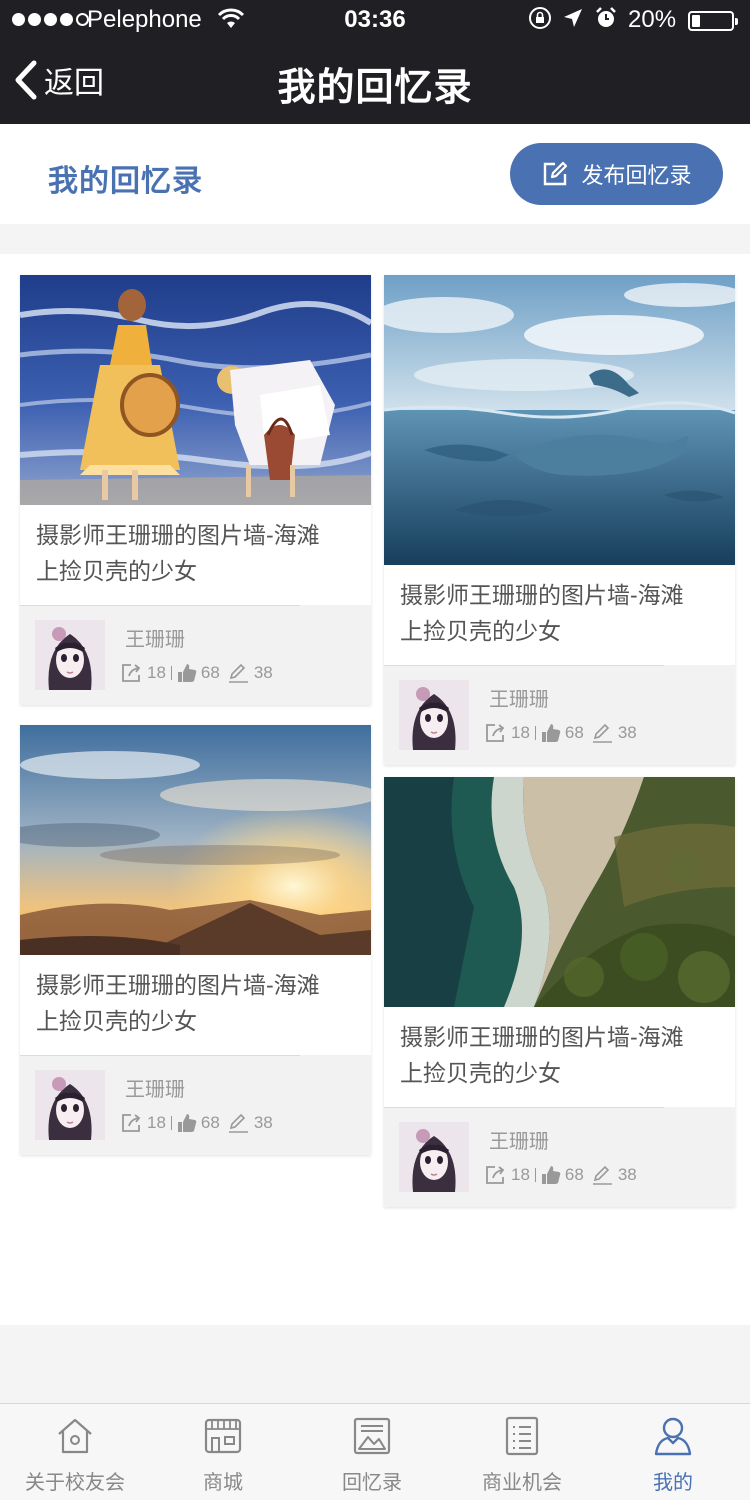 The image size is (750, 1500). What do you see at coordinates (375, 62) in the screenshot?
I see `top-bar: Pelephone 03:36 20% 返回 我的回忆录` at bounding box center [375, 62].